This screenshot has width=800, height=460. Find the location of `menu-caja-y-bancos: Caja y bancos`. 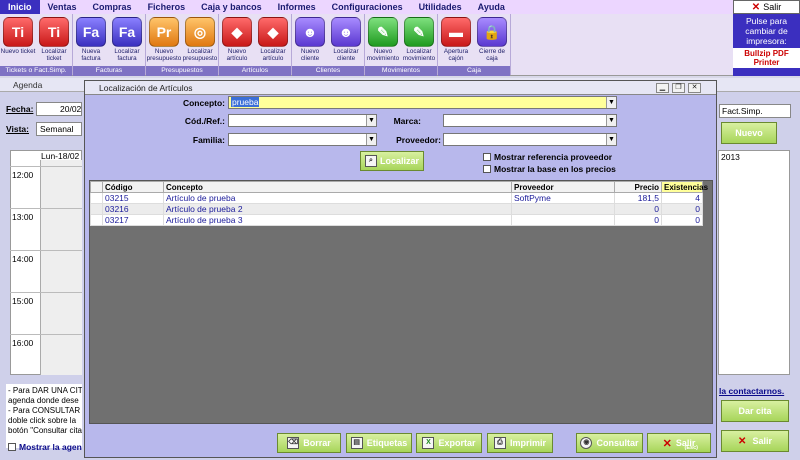

menu-caja-y-bancos: Caja y bancos is located at coordinates (231, 7).